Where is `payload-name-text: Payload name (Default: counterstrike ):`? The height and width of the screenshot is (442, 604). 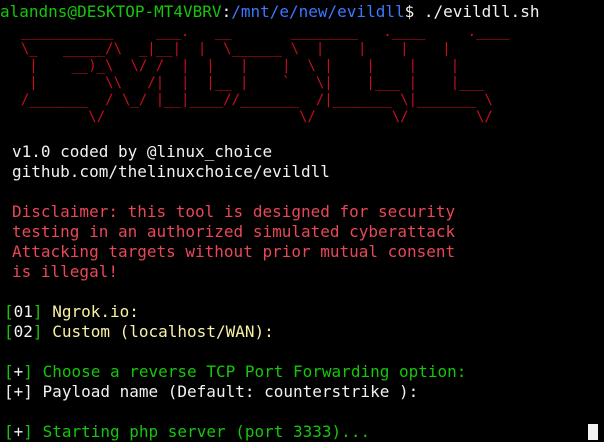
payload-name-text: Payload name (Default: counterstrike ): is located at coordinates (230, 391).